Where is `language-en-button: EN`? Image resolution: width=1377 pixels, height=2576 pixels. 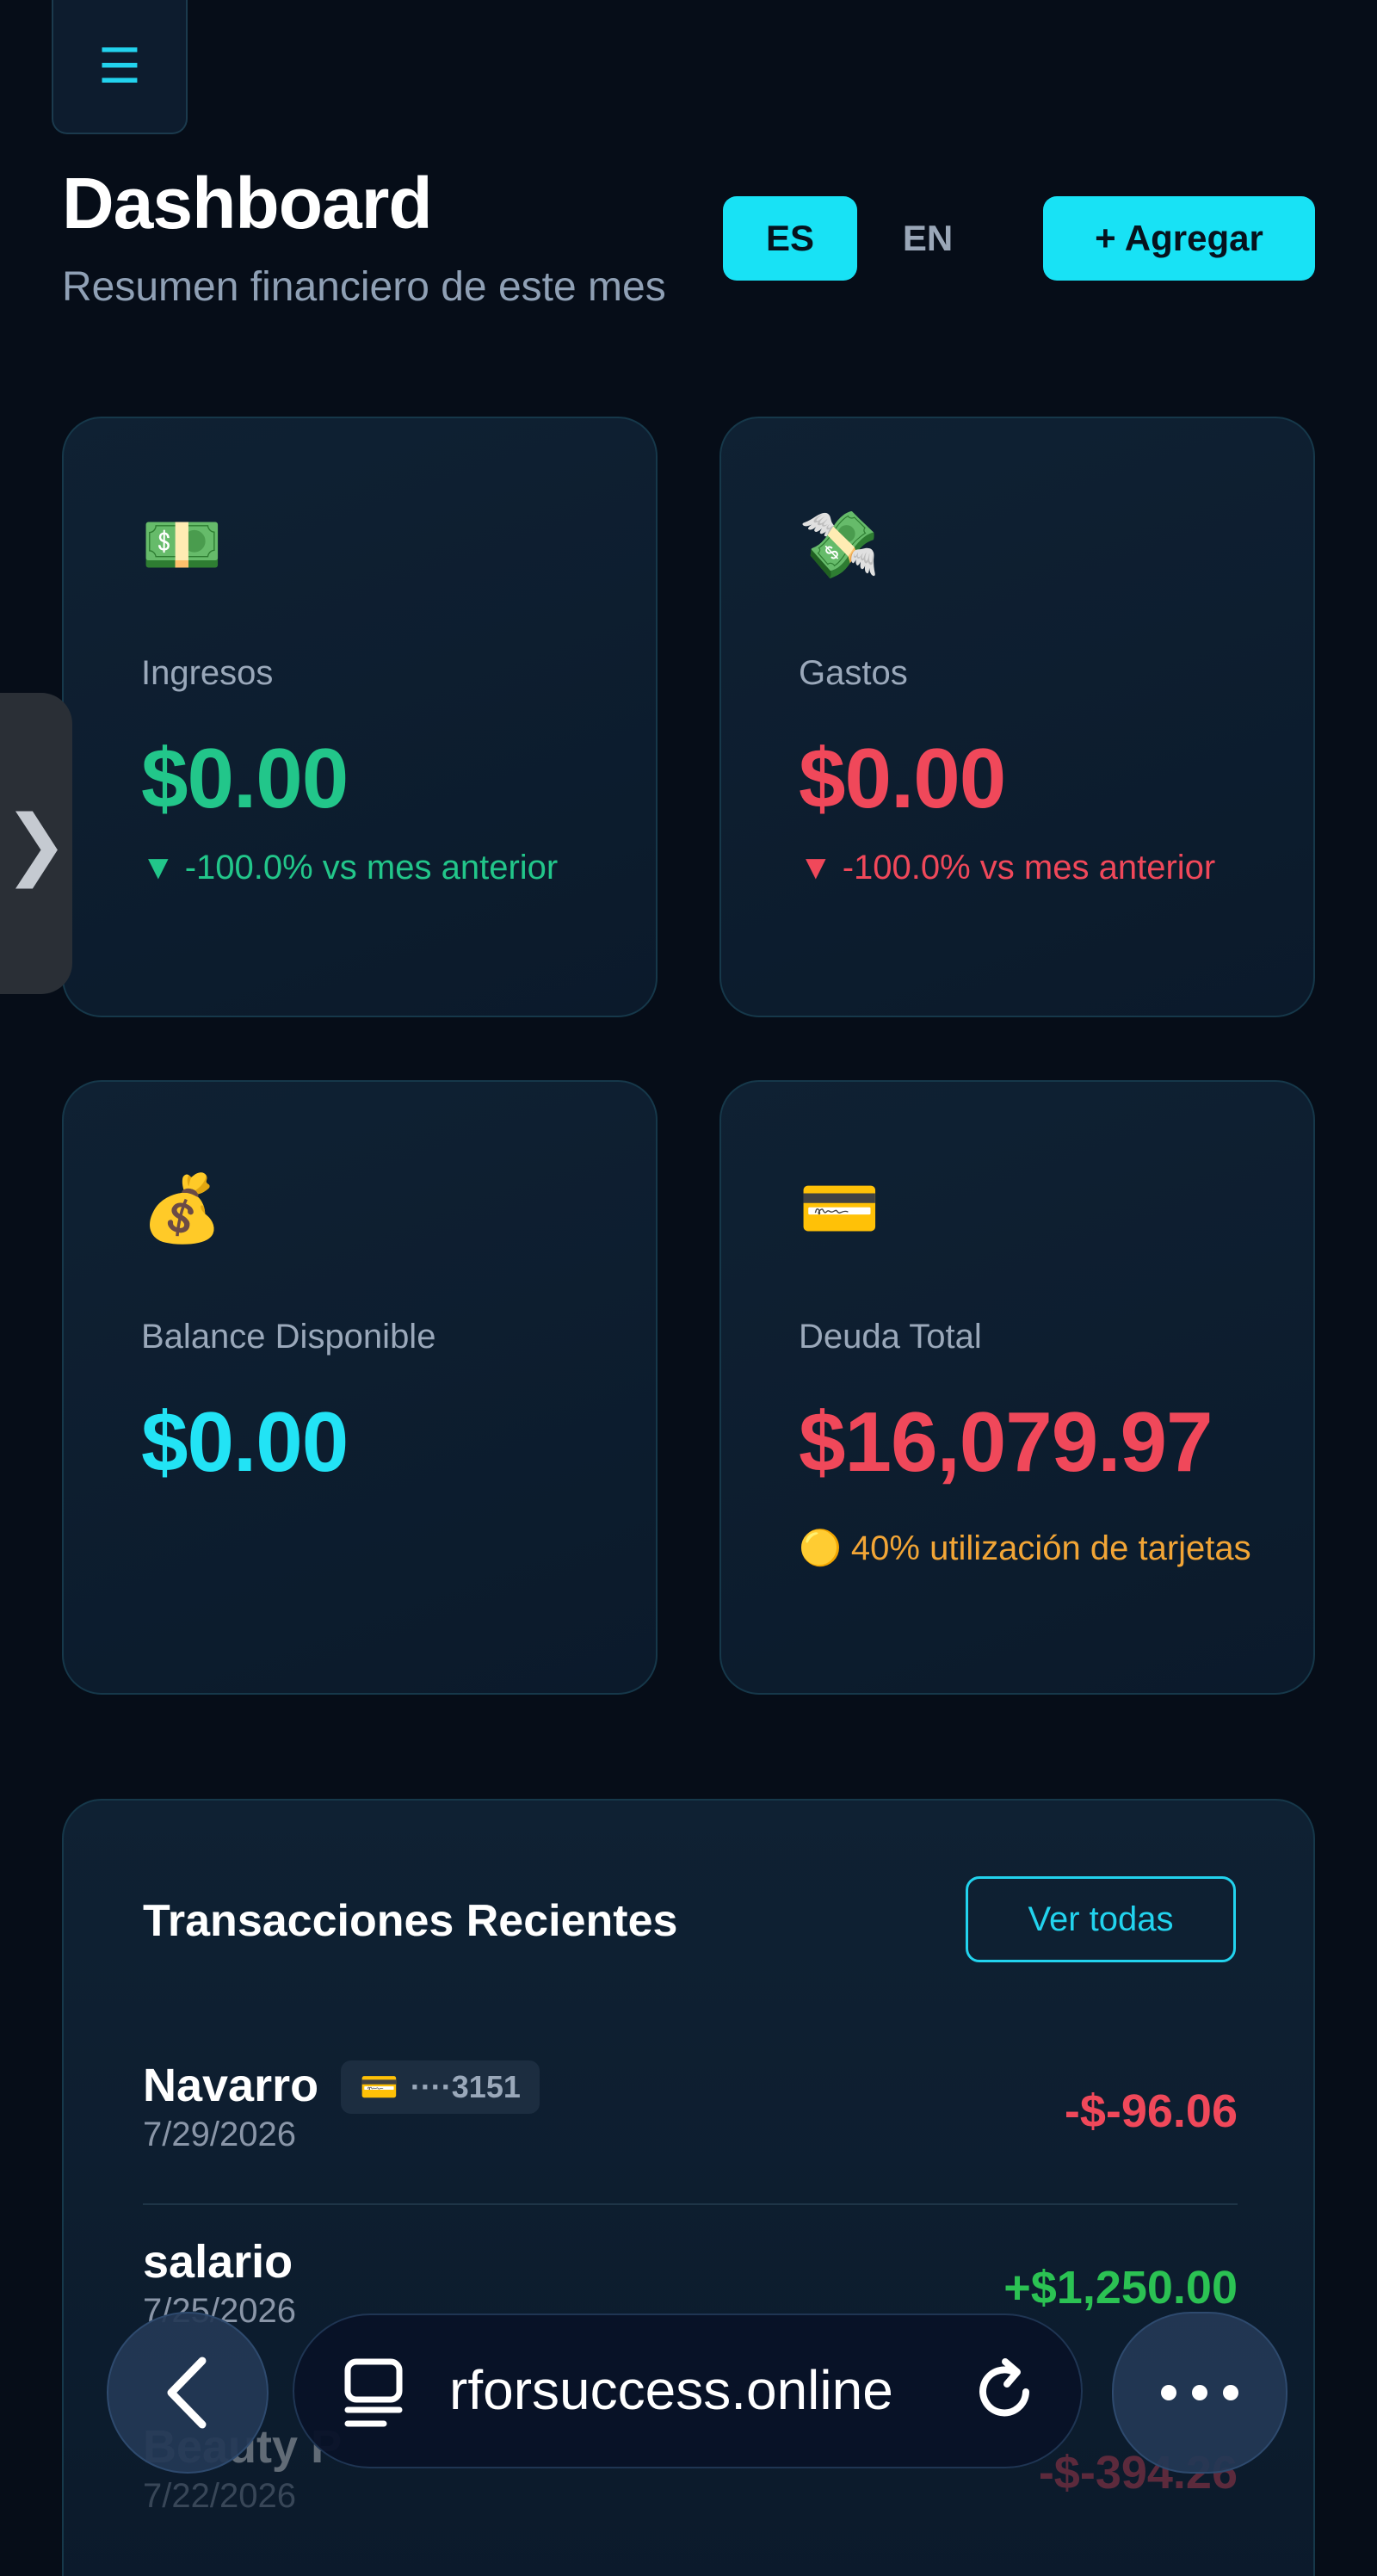 language-en-button: EN is located at coordinates (928, 238).